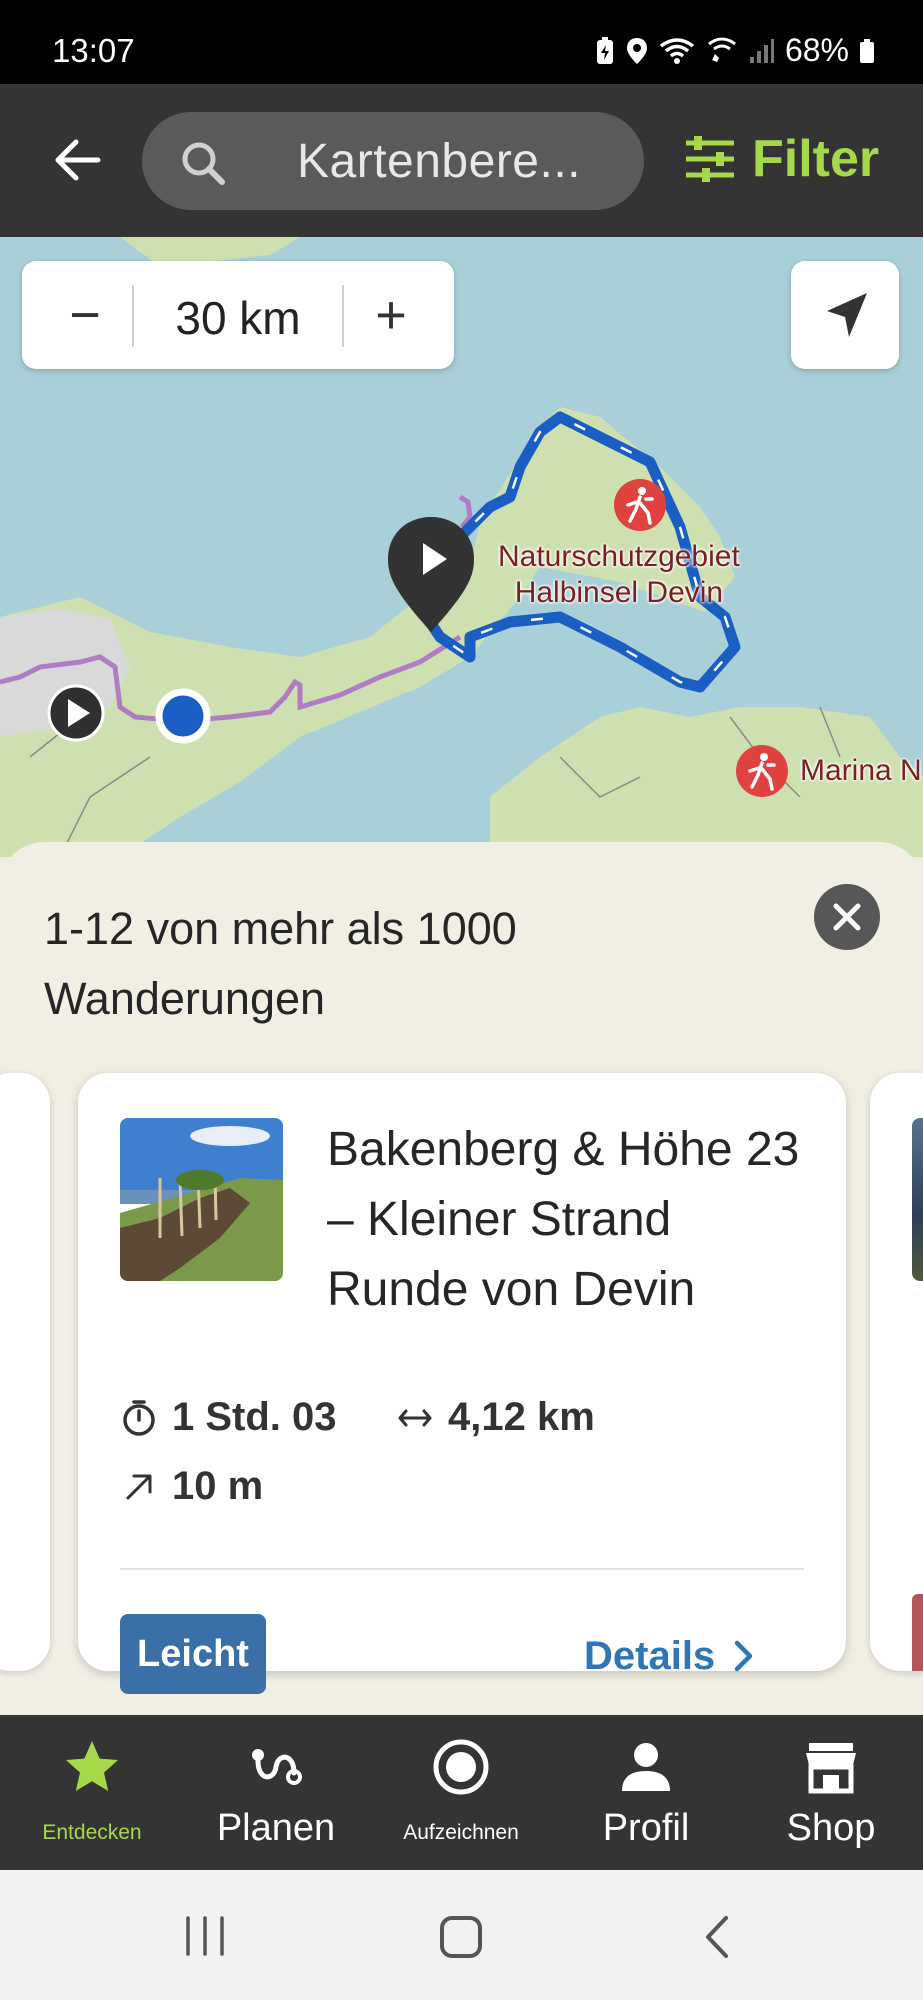 The image size is (923, 2000). I want to click on route-icon, so click(277, 1767).